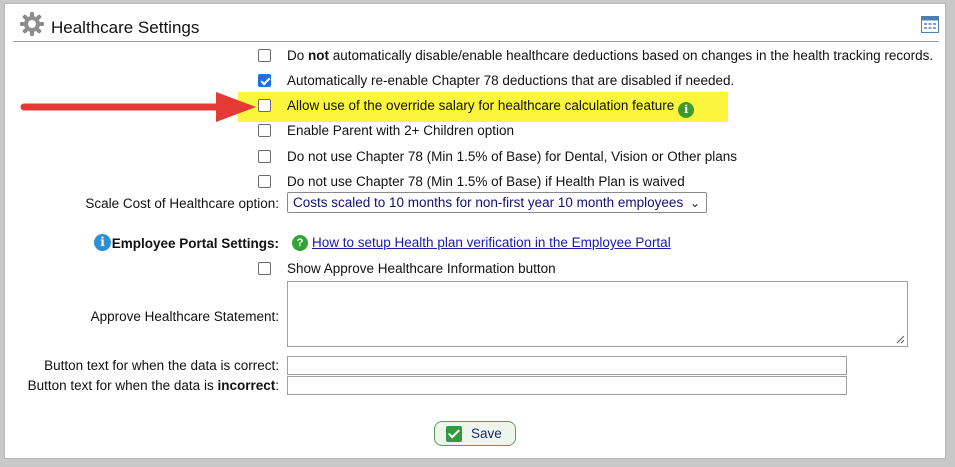  What do you see at coordinates (454, 434) in the screenshot?
I see `checkmark-icon` at bounding box center [454, 434].